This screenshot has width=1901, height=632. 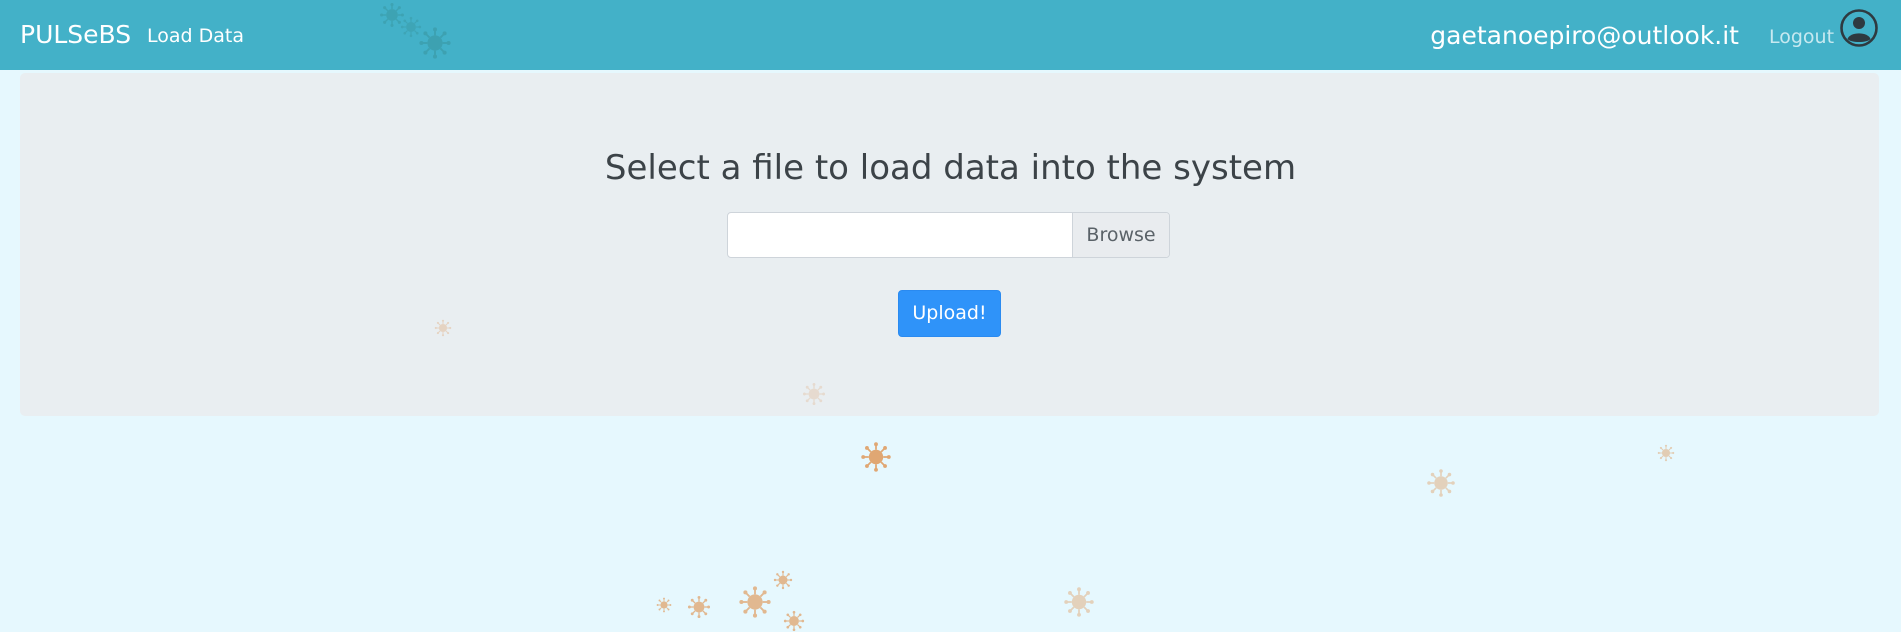 I want to click on user-circle-icon, so click(x=1859, y=28).